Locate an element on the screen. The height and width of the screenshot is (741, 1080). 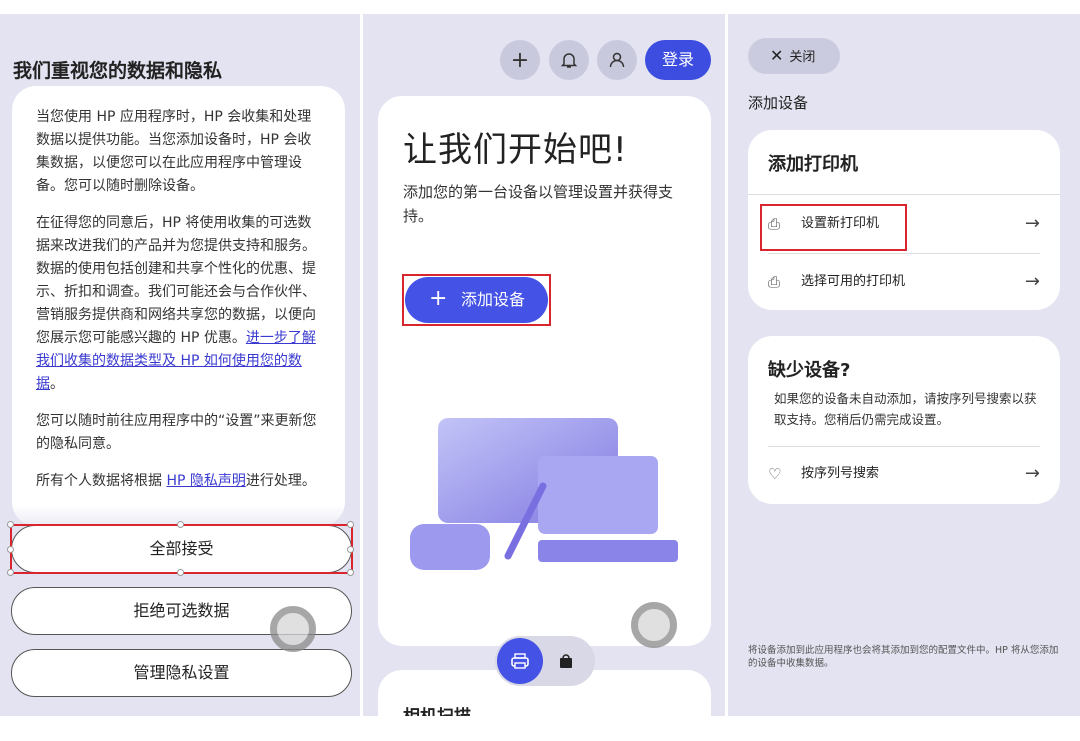
paragraph-text: 。 is located at coordinates (57, 384).